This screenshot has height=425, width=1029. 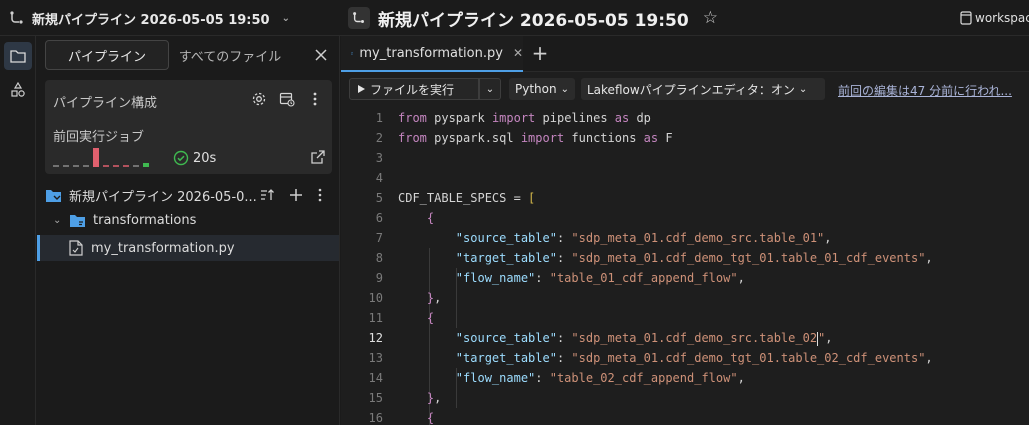 What do you see at coordinates (318, 157) in the screenshot?
I see `open-external-icon` at bounding box center [318, 157].